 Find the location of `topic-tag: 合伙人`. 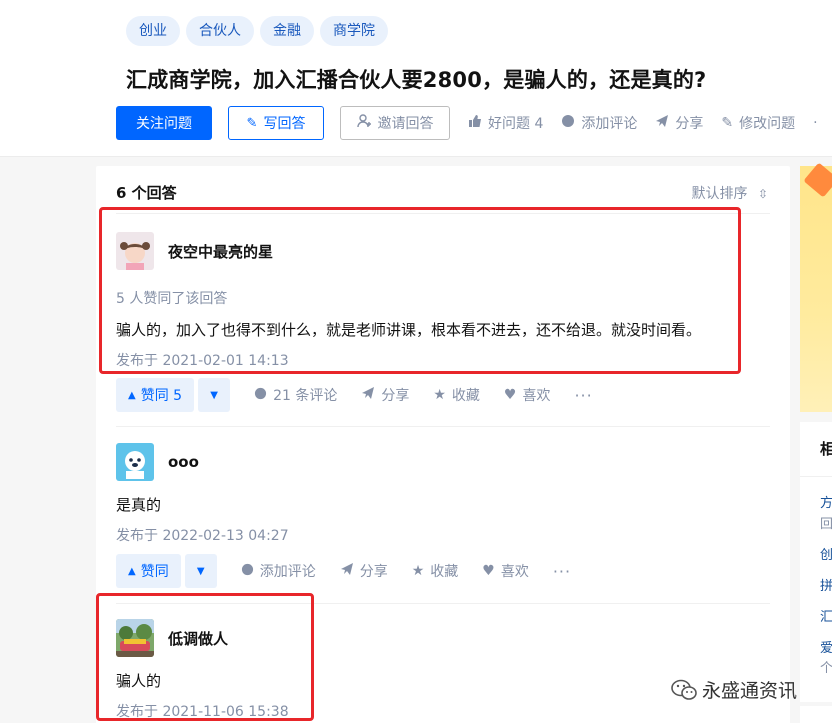

topic-tag: 合伙人 is located at coordinates (220, 31).